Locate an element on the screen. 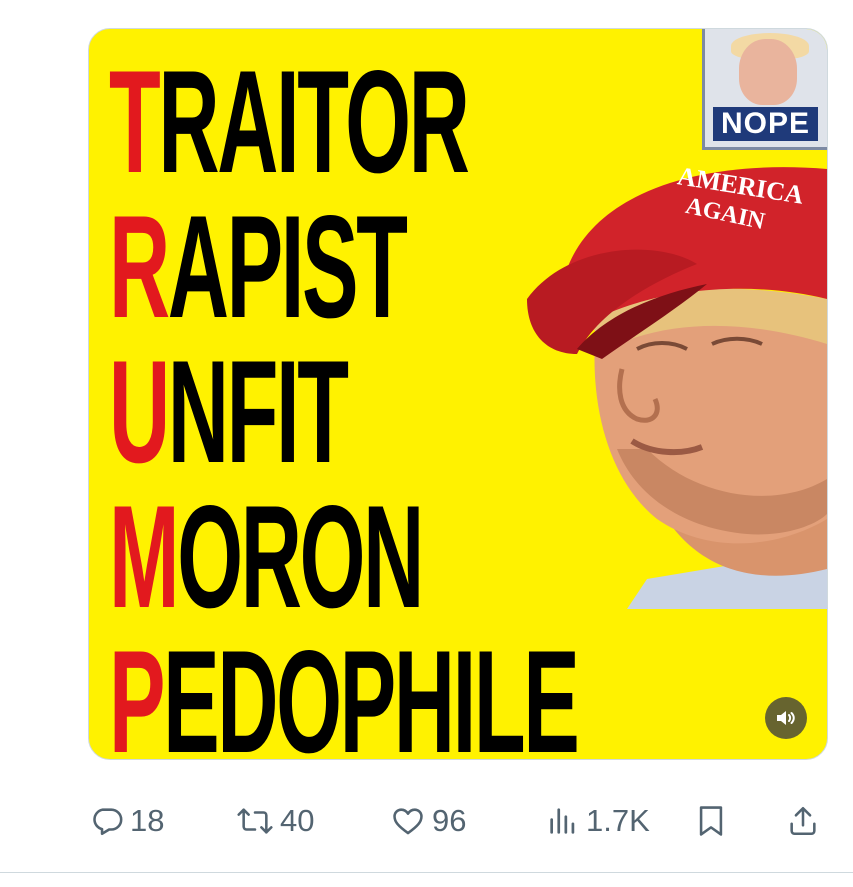  share-button is located at coordinates (803, 821).